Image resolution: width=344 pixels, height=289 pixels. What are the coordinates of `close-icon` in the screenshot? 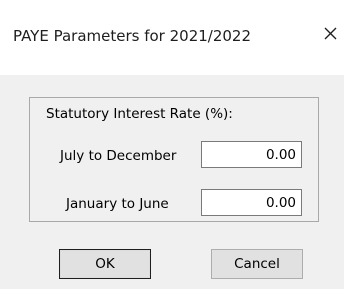 It's located at (330, 33).